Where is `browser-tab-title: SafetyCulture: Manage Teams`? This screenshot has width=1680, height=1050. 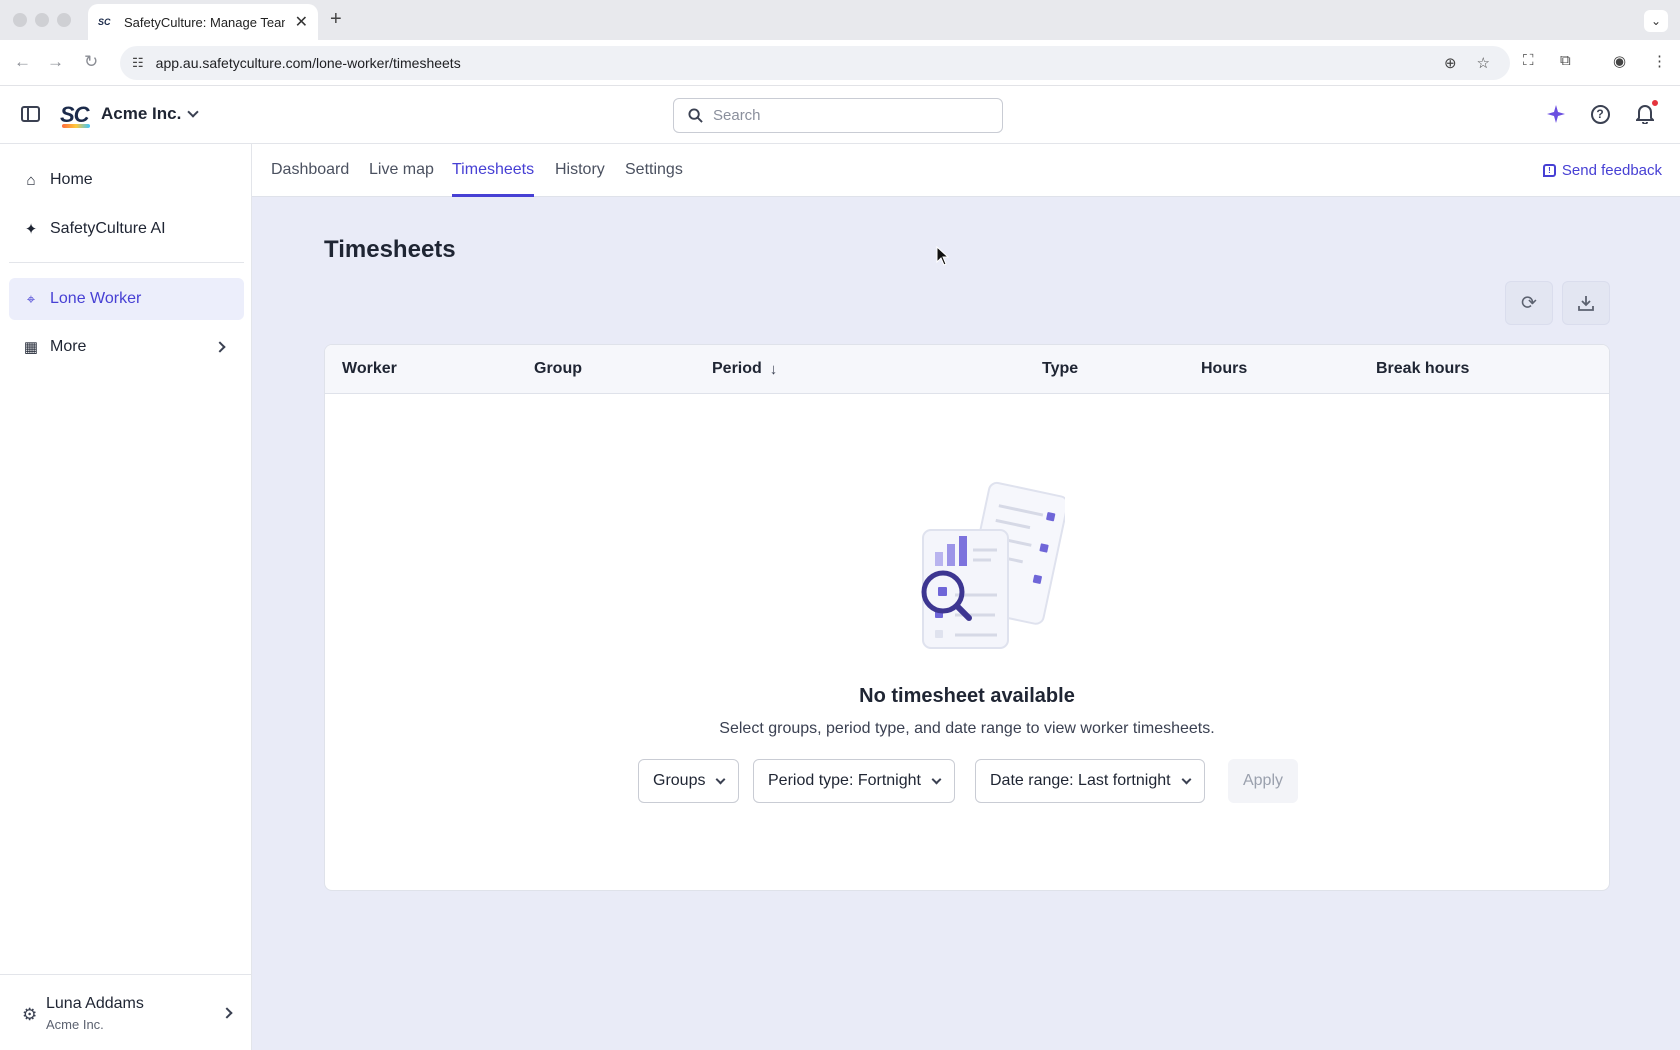
browser-tab-title: SafetyCulture: Manage Teams is located at coordinates (204, 22).